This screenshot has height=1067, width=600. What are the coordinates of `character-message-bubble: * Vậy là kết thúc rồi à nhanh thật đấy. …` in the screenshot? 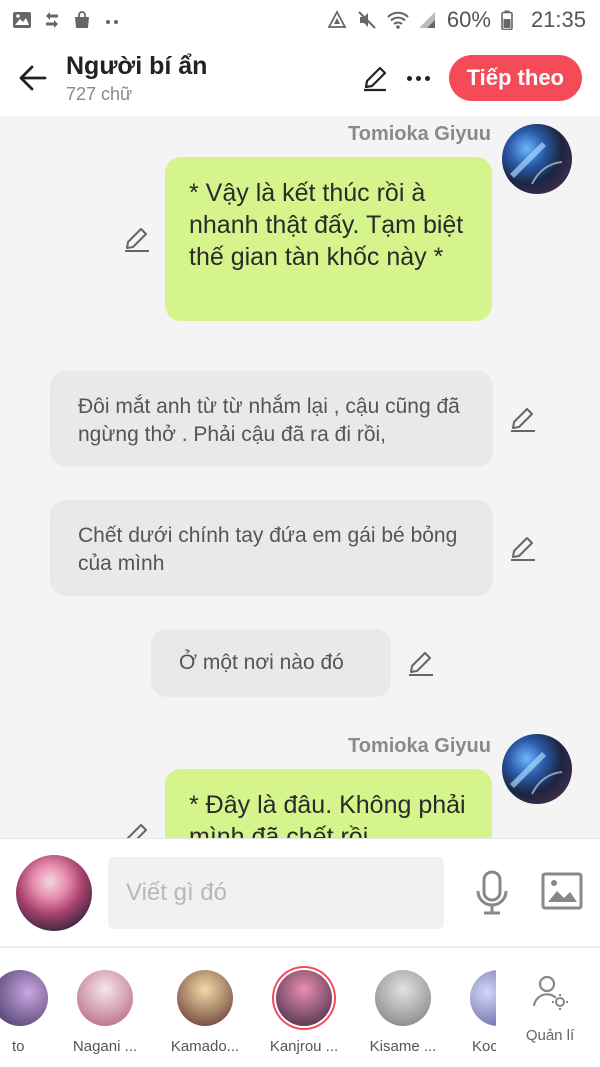 It's located at (328, 239).